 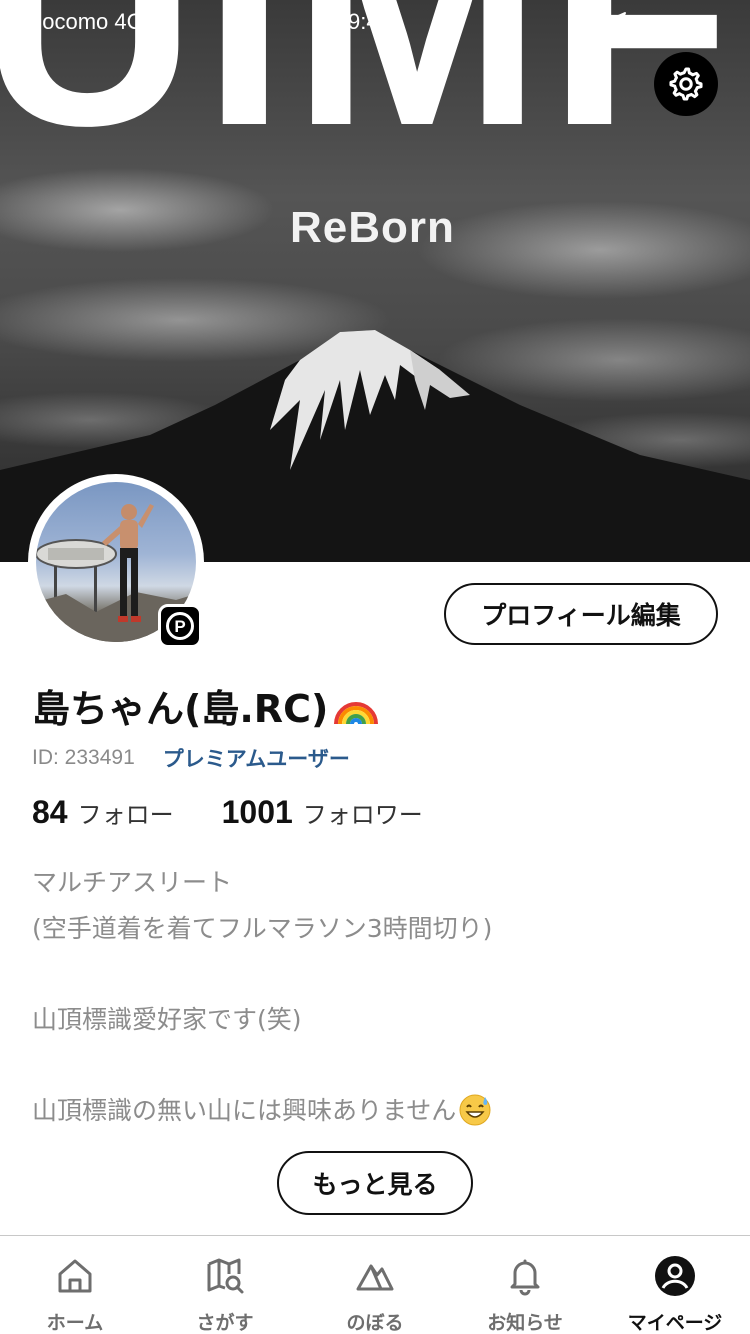 I want to click on bio-line-text: 山頂標識の無い山には興味ありません, so click(x=244, y=1110).